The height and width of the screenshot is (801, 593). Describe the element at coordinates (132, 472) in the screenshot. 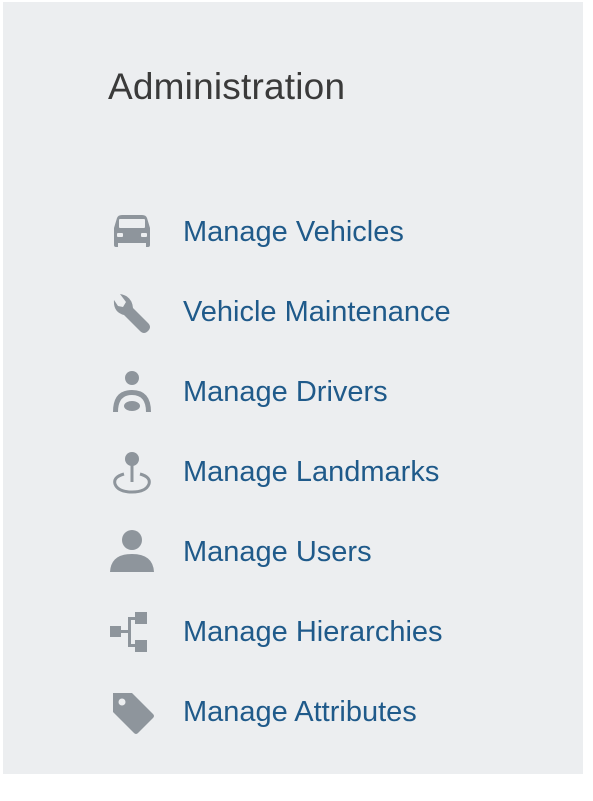

I see `landmark-pin-icon` at that location.